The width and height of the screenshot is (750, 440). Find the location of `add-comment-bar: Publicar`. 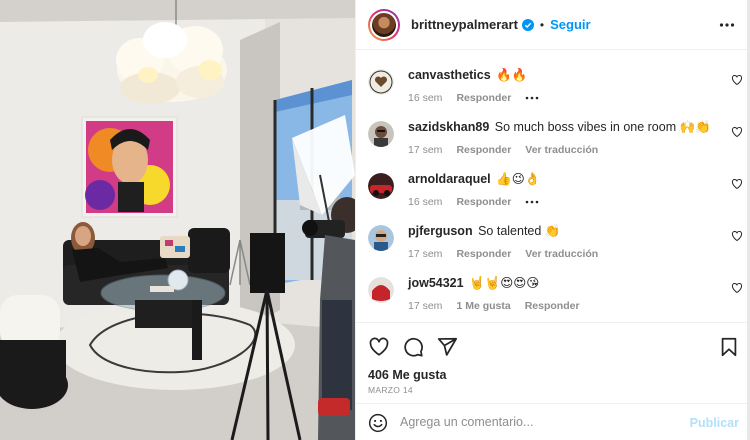

add-comment-bar: Publicar is located at coordinates (553, 421).